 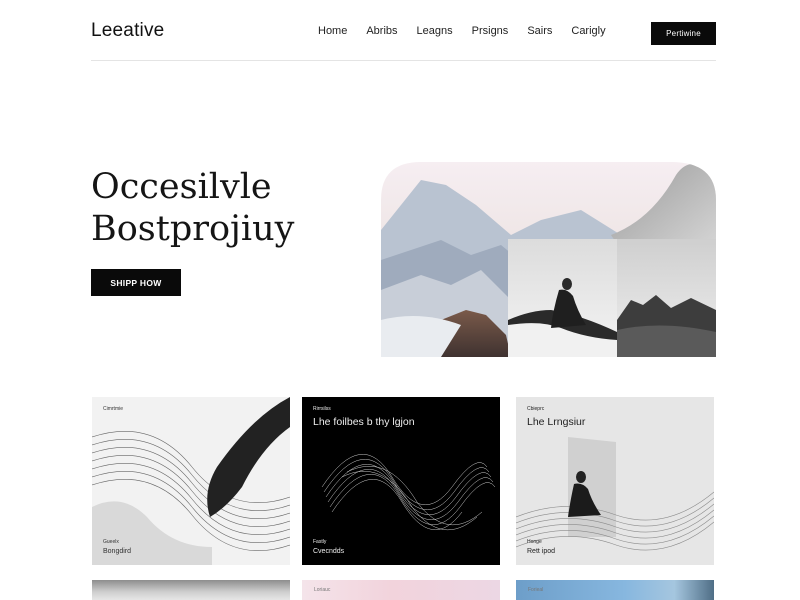 What do you see at coordinates (181, 187) in the screenshot?
I see `hero-title-line-1: Occesilvle` at bounding box center [181, 187].